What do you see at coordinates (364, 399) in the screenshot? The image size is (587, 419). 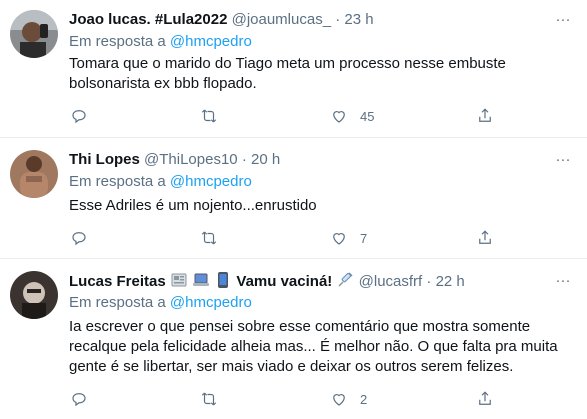 I see `like-count: 2` at bounding box center [364, 399].